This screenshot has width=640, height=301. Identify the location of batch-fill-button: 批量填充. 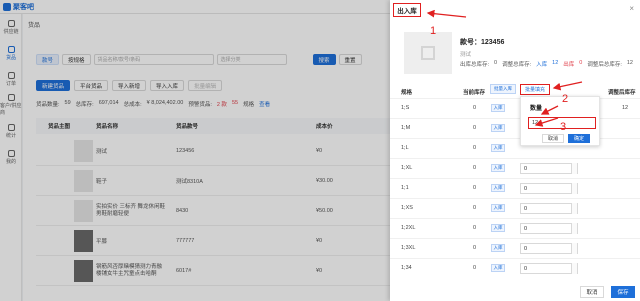
(535, 89).